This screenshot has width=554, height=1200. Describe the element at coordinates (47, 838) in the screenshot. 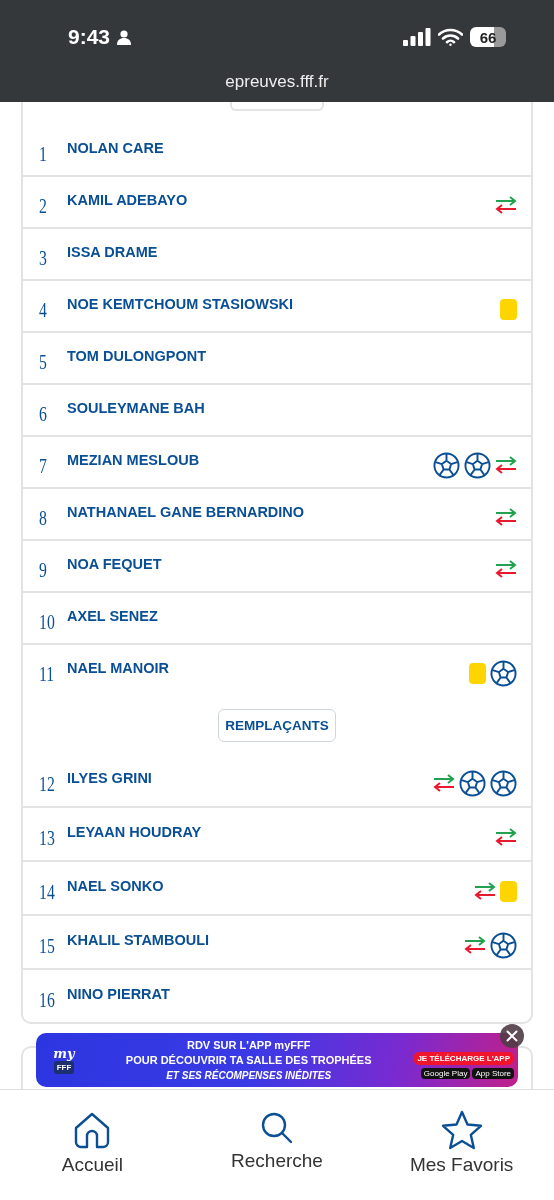

I see `shirt-number: 13` at that location.